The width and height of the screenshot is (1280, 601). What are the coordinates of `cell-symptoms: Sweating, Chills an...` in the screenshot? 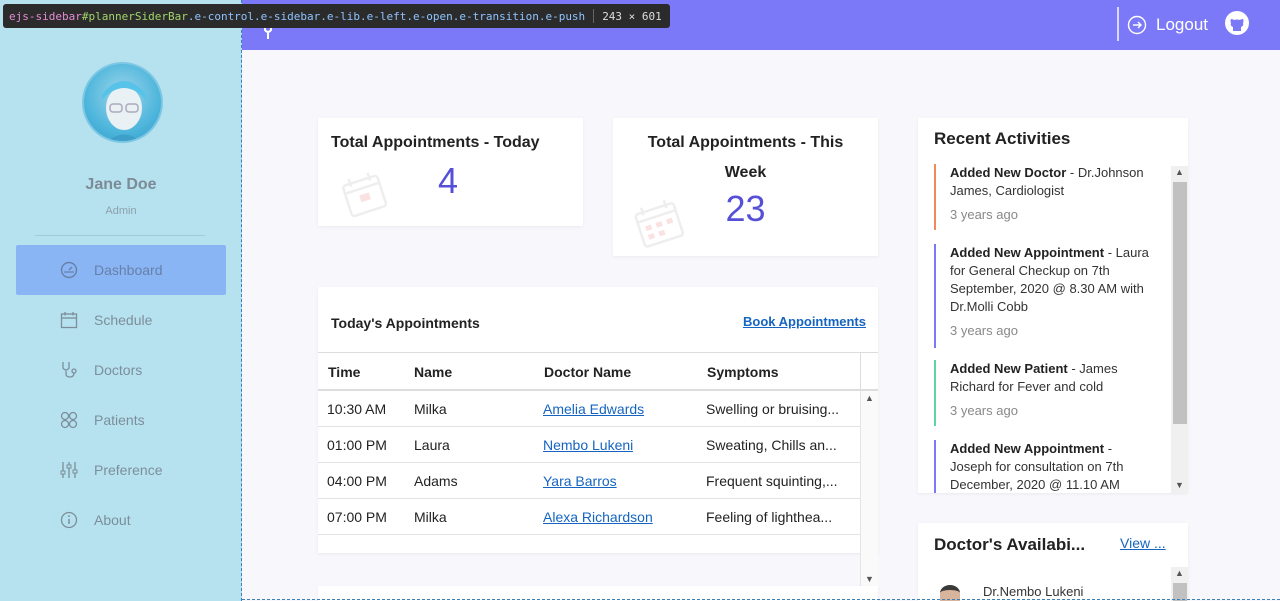 It's located at (771, 445).